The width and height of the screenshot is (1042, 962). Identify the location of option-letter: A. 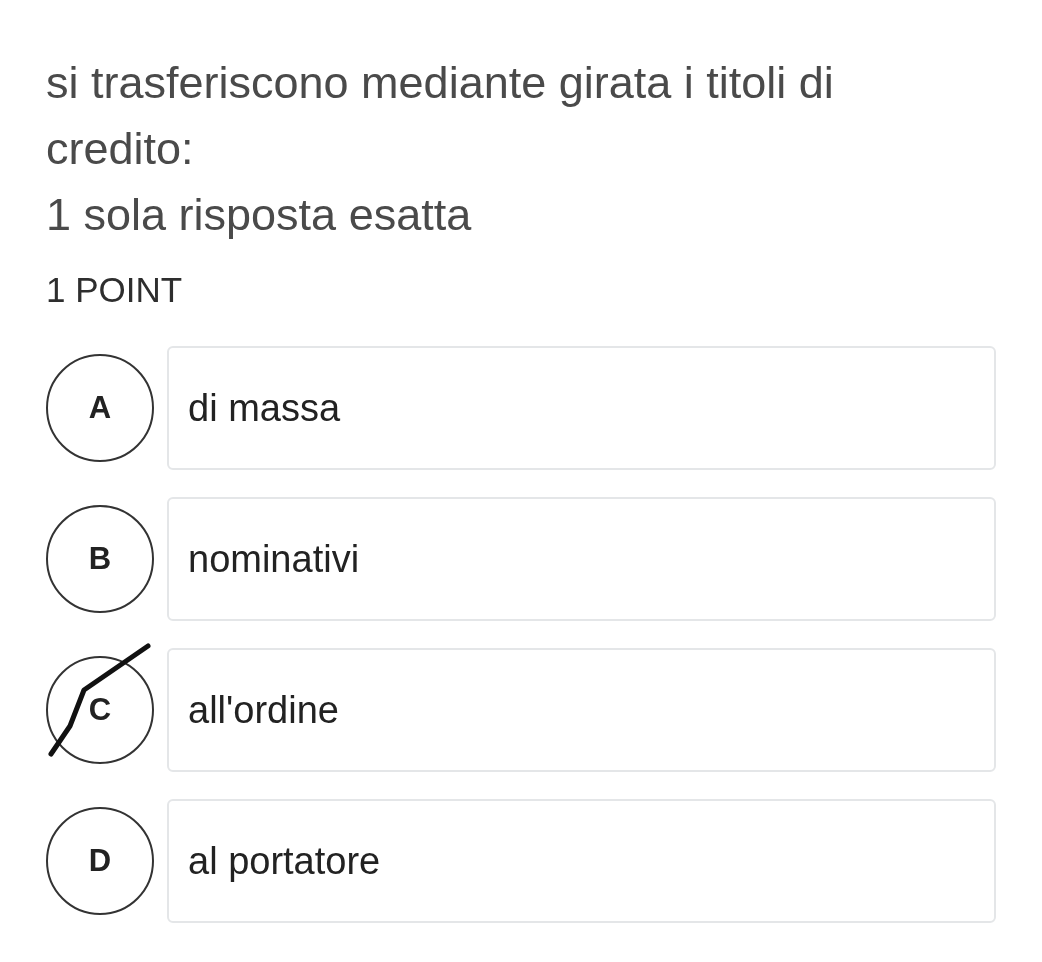
(100, 408).